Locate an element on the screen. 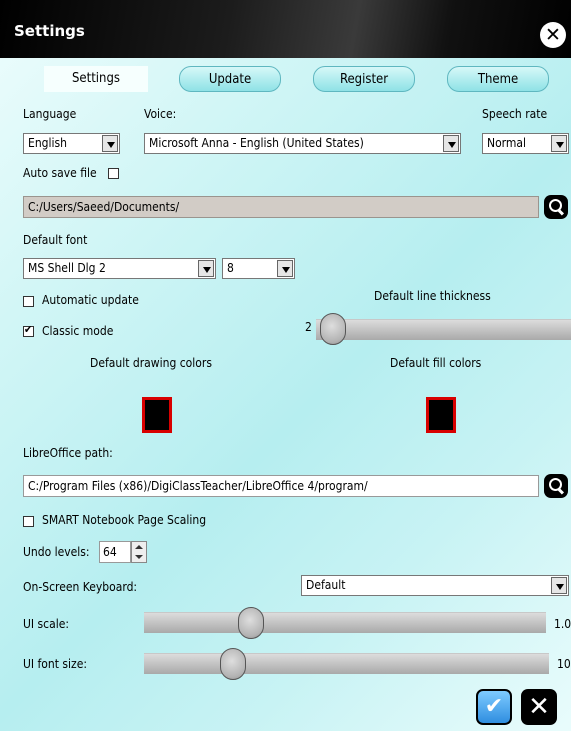  x-icon: ✕ is located at coordinates (539, 707).